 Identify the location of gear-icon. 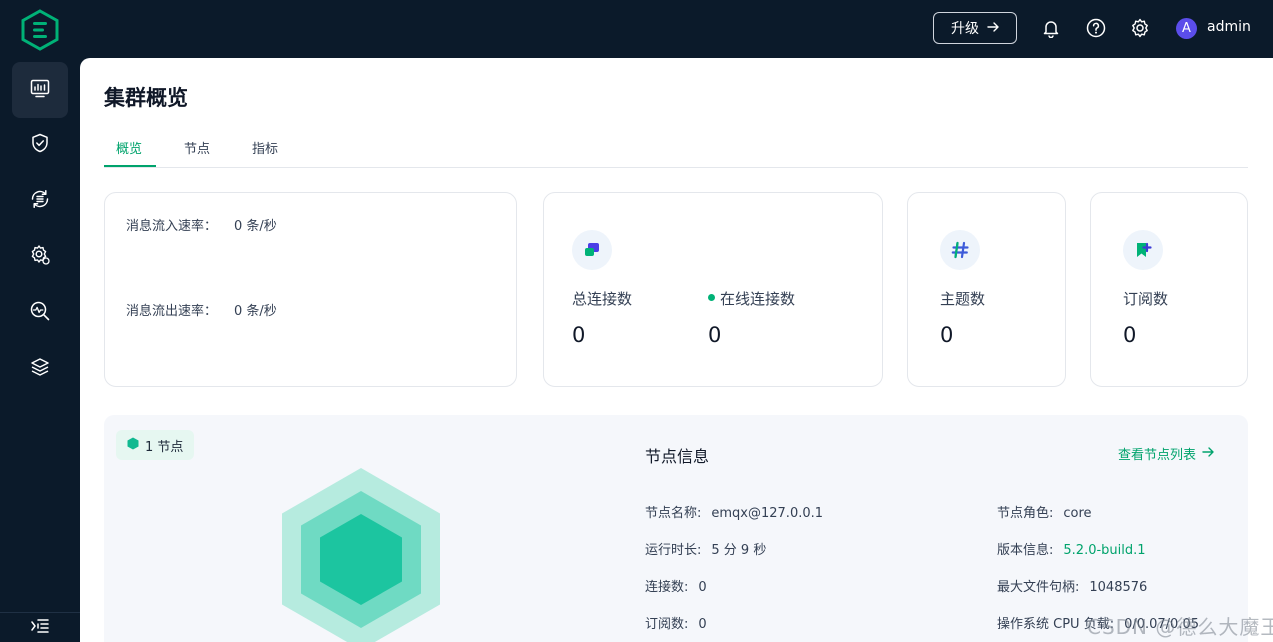
(40, 257).